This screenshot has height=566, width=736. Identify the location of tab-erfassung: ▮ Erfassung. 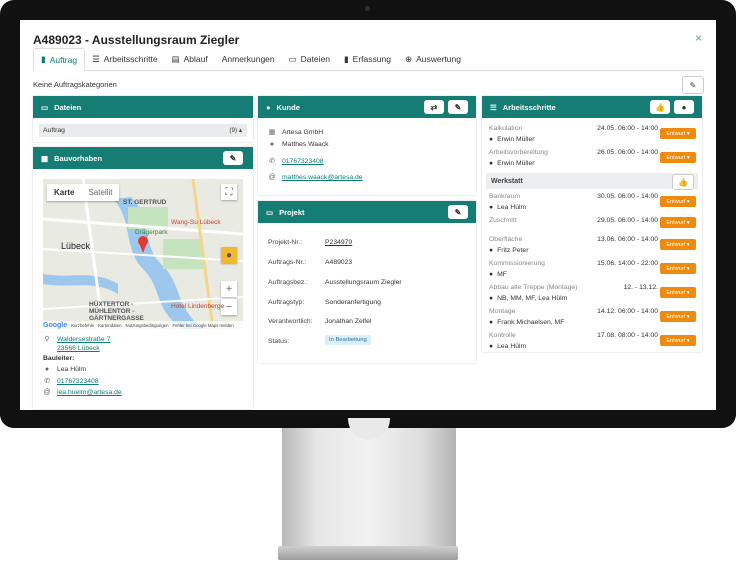
(367, 59).